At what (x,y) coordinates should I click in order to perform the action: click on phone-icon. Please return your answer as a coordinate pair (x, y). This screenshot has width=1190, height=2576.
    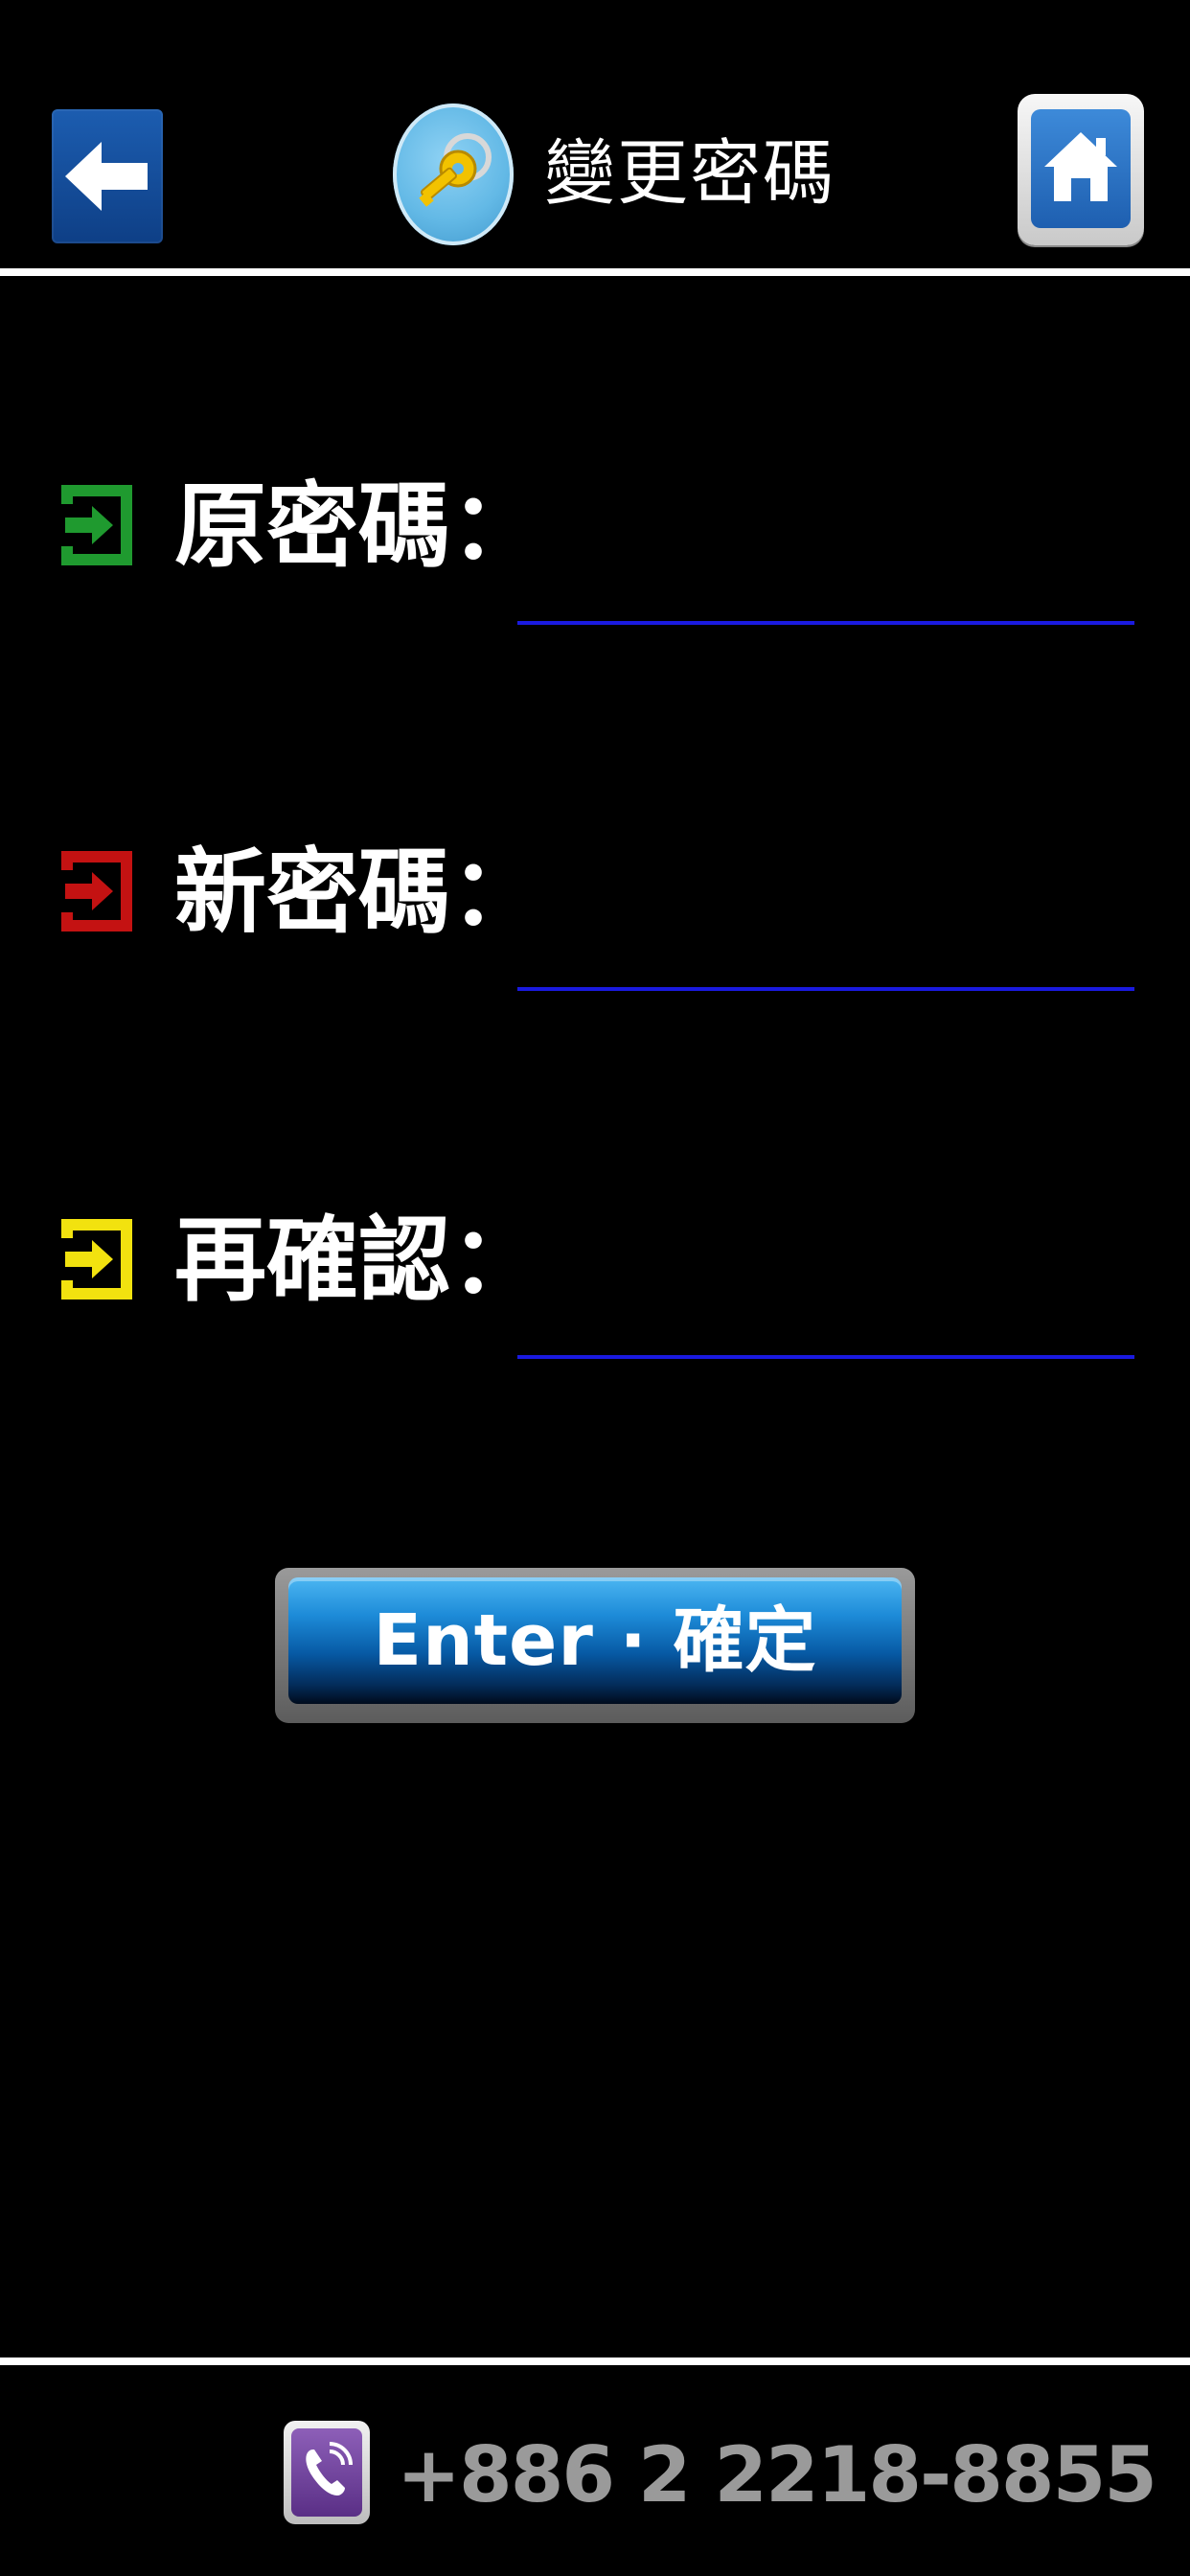
    Looking at the image, I should click on (327, 2472).